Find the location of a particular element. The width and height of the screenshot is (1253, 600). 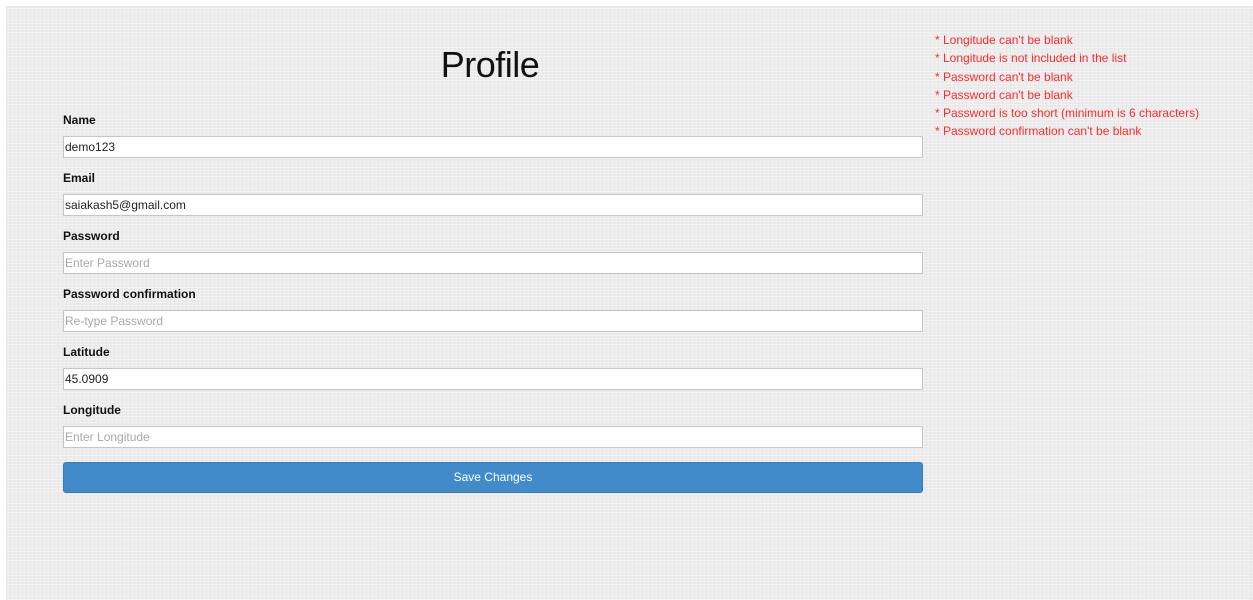

password-label: Password is located at coordinates (91, 236).